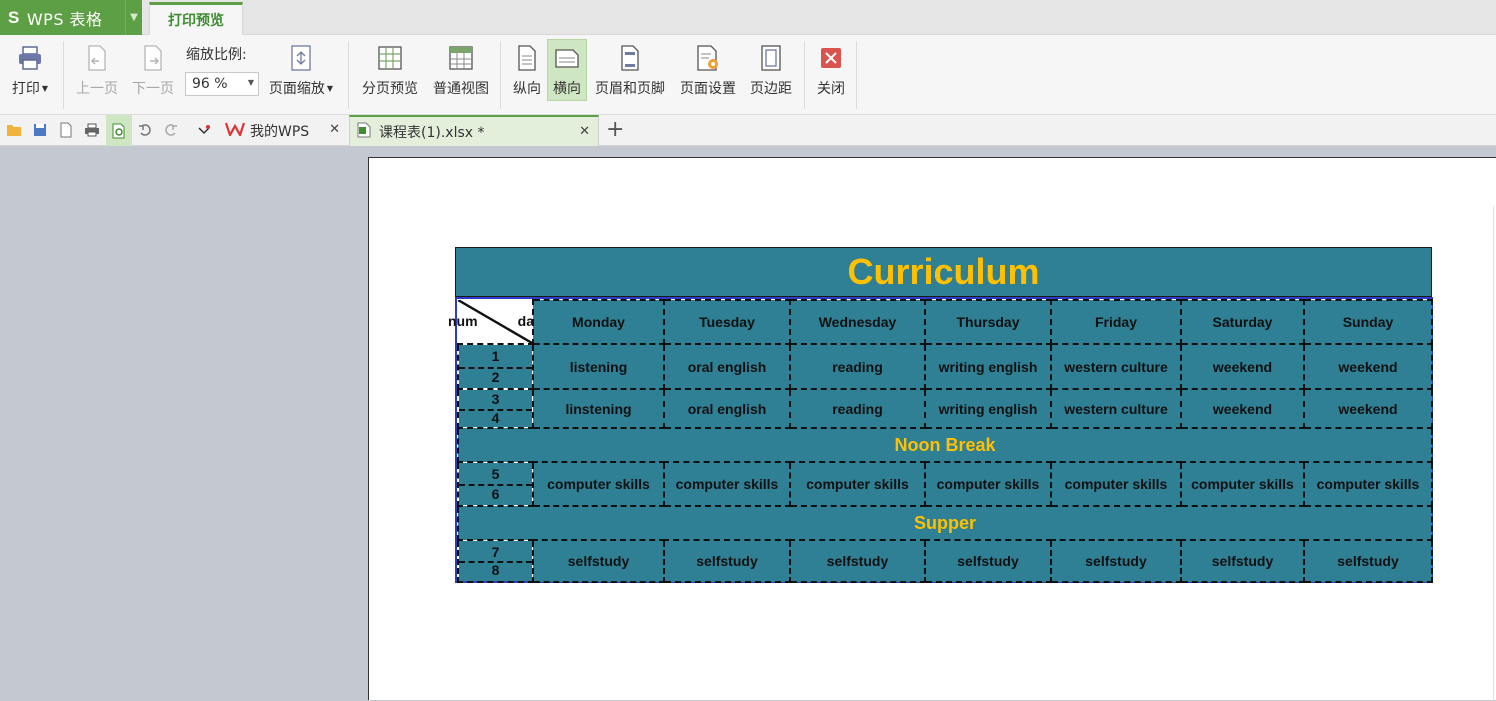 The width and height of the screenshot is (1496, 701). What do you see at coordinates (708, 58) in the screenshot?
I see `page-setup-icon` at bounding box center [708, 58].